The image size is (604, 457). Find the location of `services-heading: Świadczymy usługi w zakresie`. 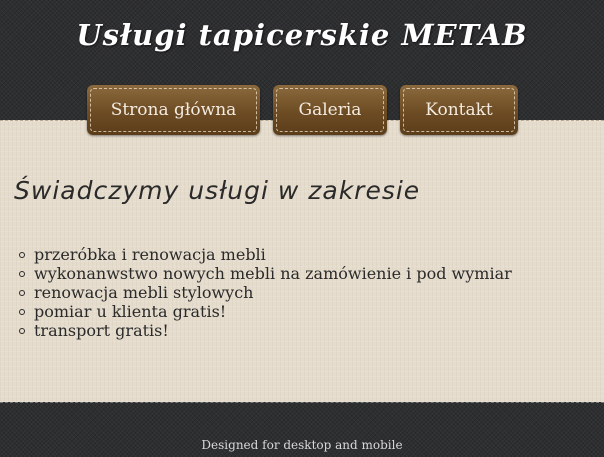

services-heading: Świadczymy usługi w zakresie is located at coordinates (217, 190).